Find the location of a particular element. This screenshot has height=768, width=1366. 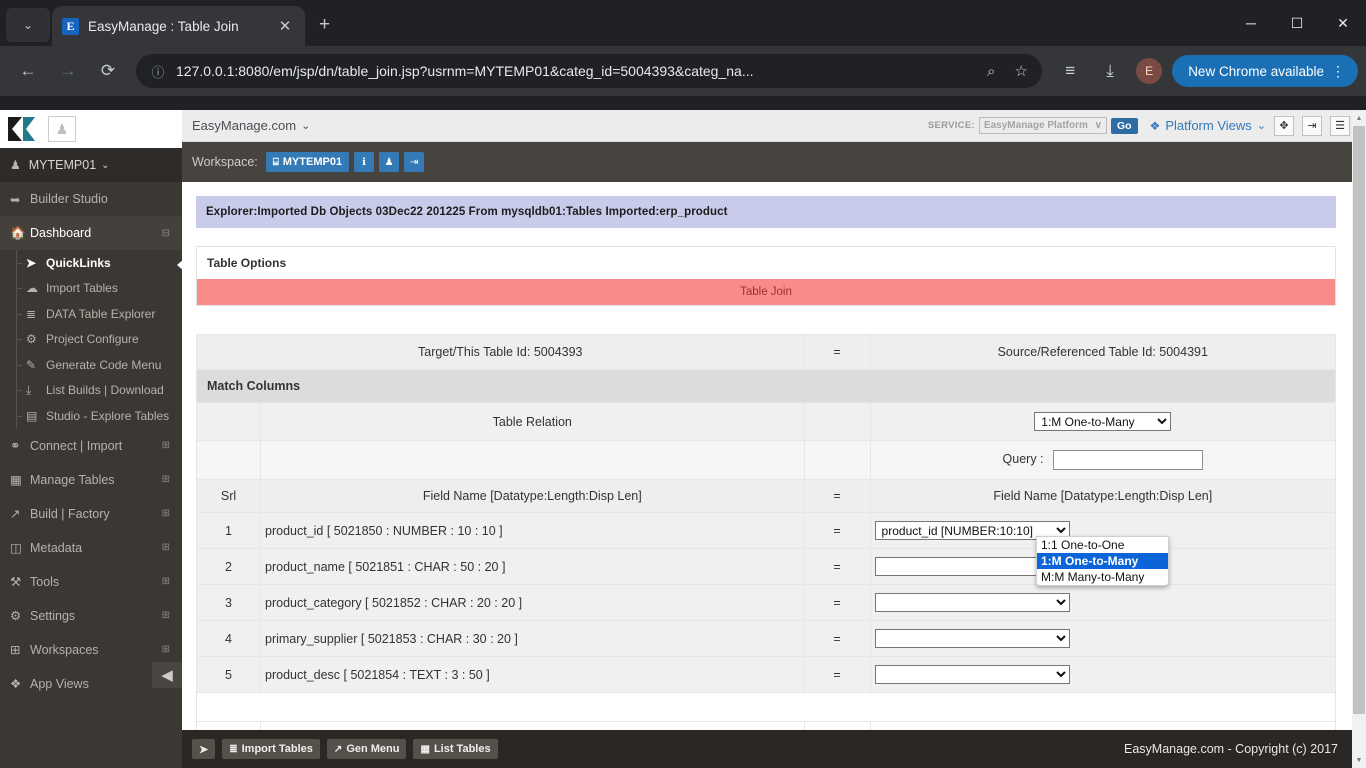

workspace-info-button: ℹ is located at coordinates (364, 162).